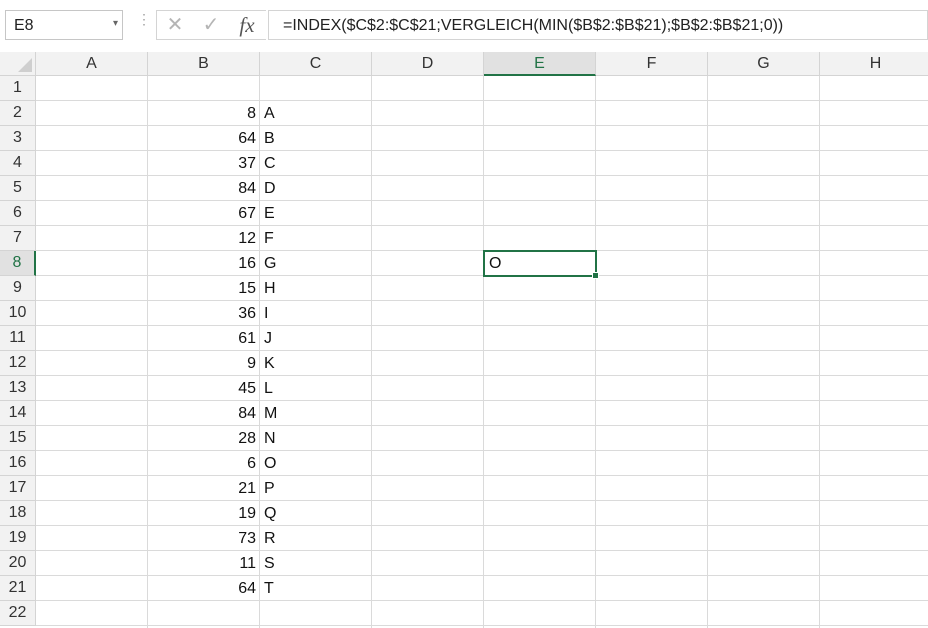 Image resolution: width=928 pixels, height=628 pixels. Describe the element at coordinates (316, 138) in the screenshot. I see `cell-c3: B` at that location.